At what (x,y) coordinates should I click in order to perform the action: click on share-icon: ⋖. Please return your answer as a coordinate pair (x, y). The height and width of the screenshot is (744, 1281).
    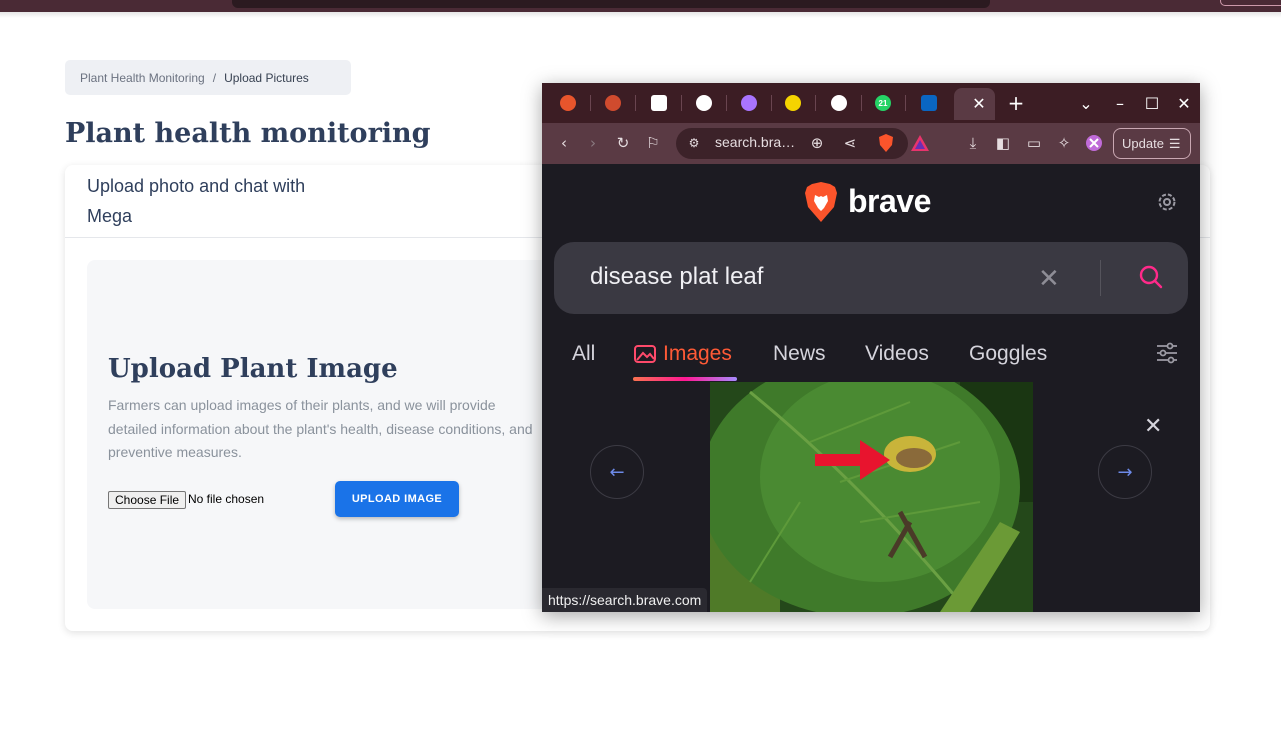
    Looking at the image, I should click on (850, 143).